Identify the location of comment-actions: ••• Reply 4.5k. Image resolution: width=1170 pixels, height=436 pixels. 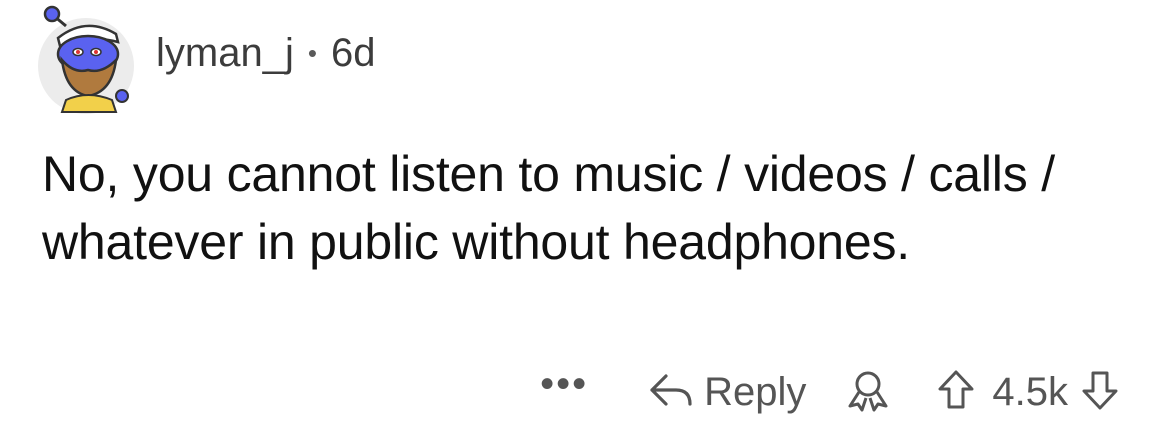
(830, 392).